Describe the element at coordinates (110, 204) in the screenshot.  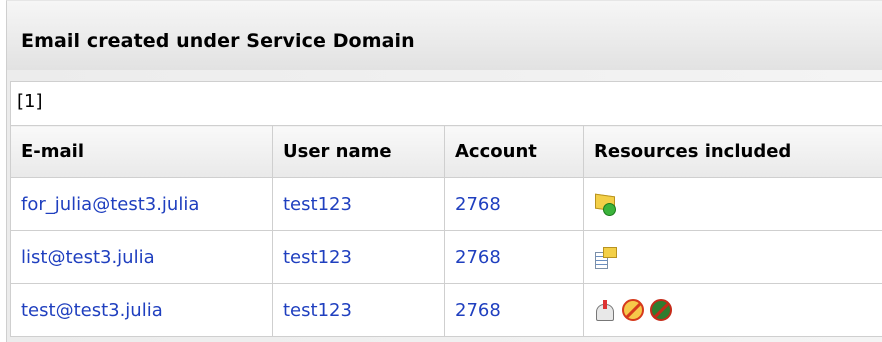
I see `email-link: for_julia@test3.julia` at that location.